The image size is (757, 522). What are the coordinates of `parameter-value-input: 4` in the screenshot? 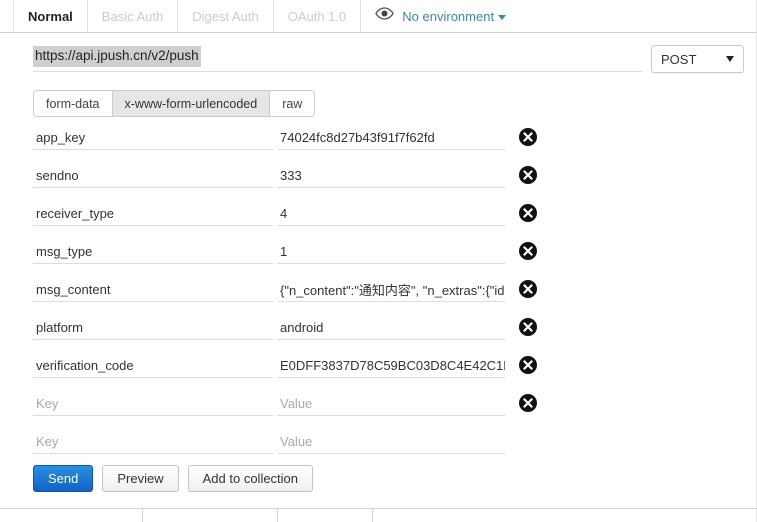 It's located at (391, 213).